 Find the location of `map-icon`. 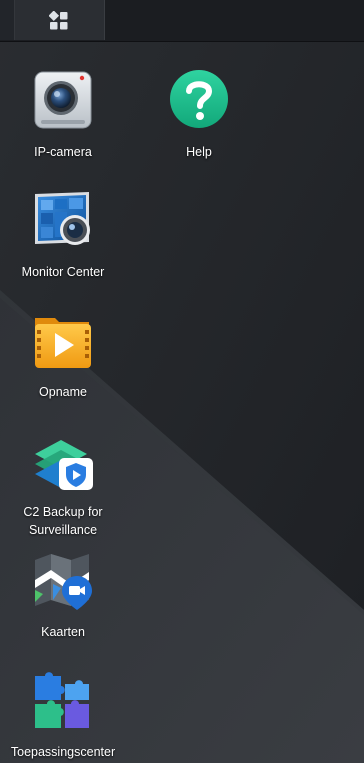

map-icon is located at coordinates (63, 582).